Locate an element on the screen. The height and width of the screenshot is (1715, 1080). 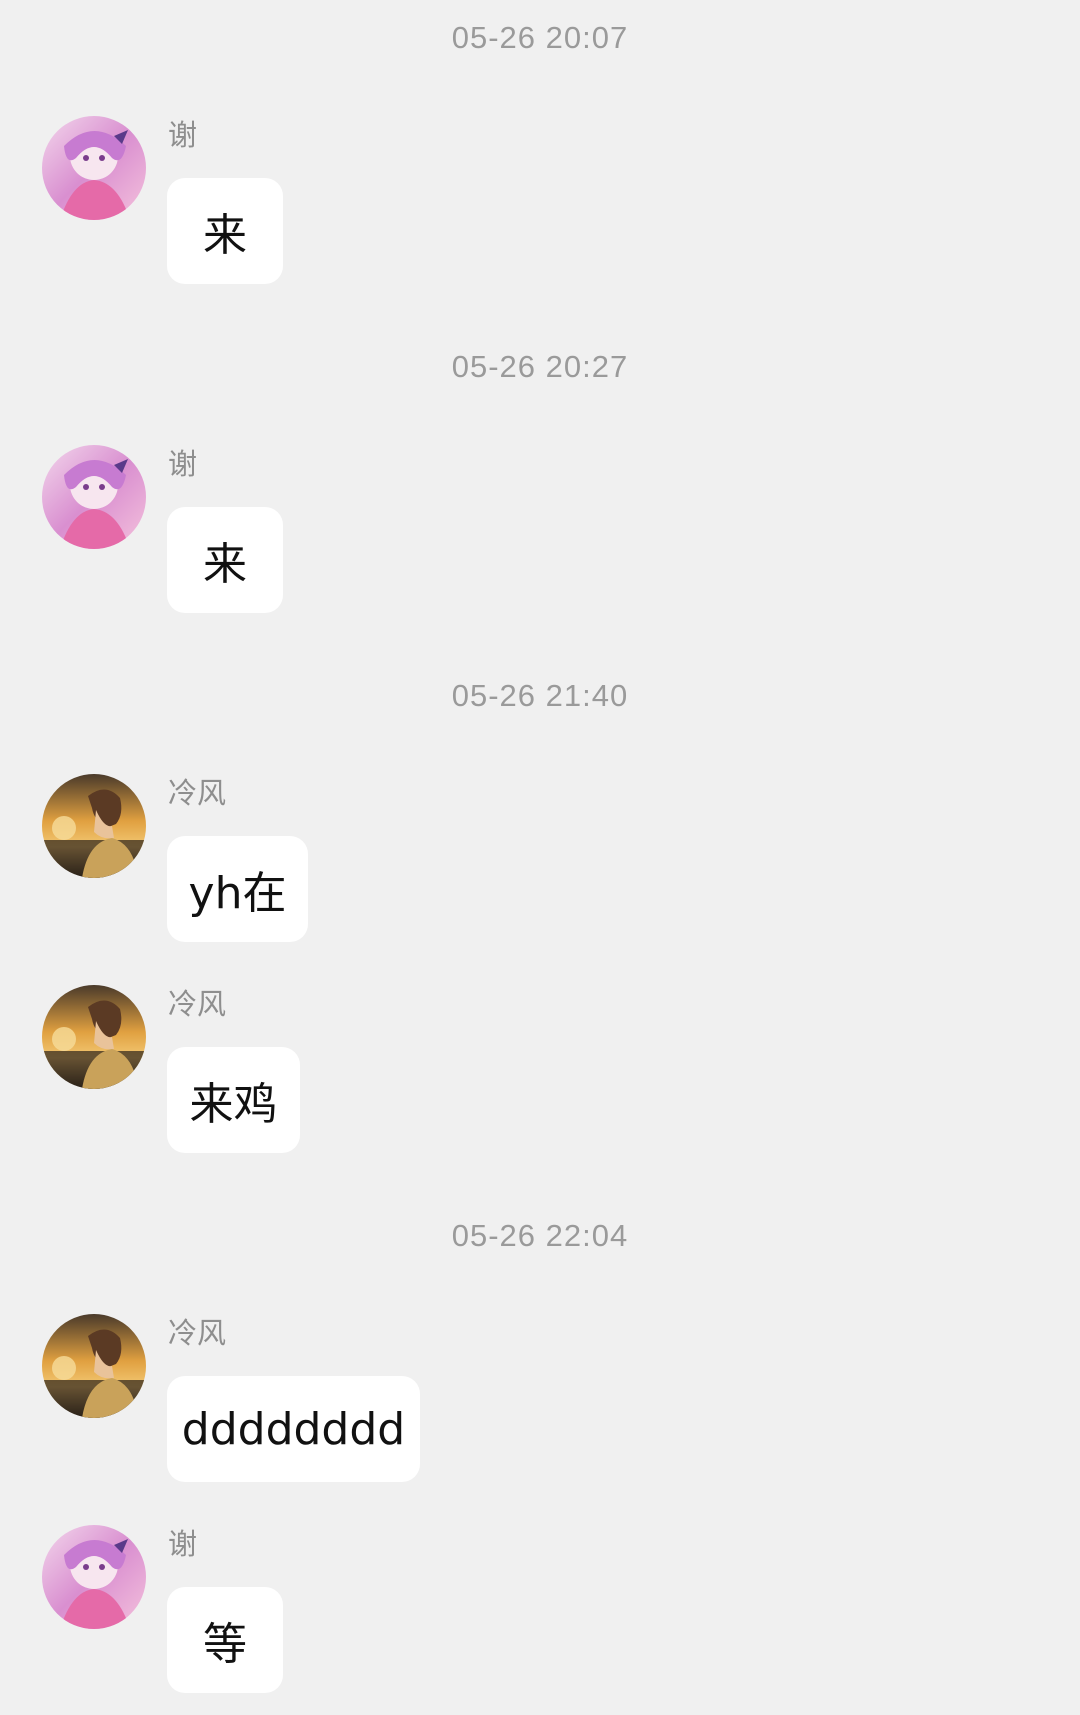
message-bubble: 等 is located at coordinates (225, 1640).